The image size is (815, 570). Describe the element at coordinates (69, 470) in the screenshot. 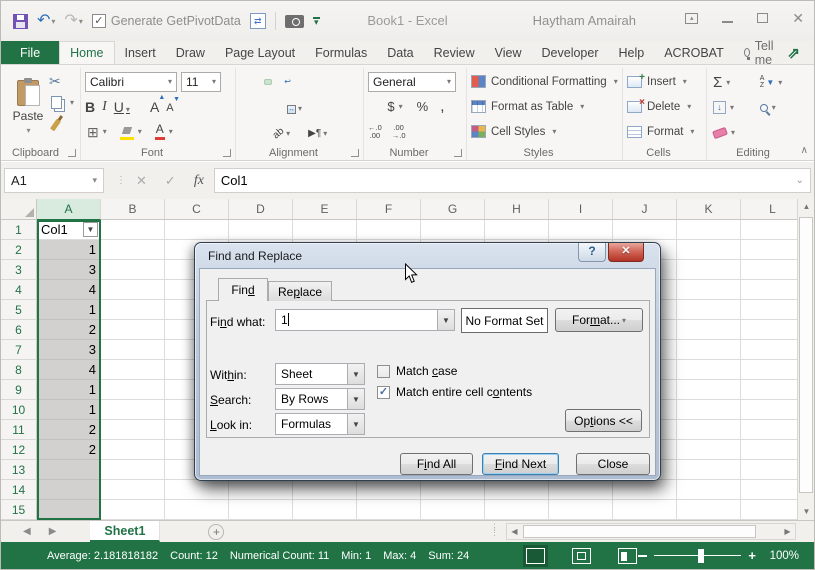

I see `cell-A13` at that location.